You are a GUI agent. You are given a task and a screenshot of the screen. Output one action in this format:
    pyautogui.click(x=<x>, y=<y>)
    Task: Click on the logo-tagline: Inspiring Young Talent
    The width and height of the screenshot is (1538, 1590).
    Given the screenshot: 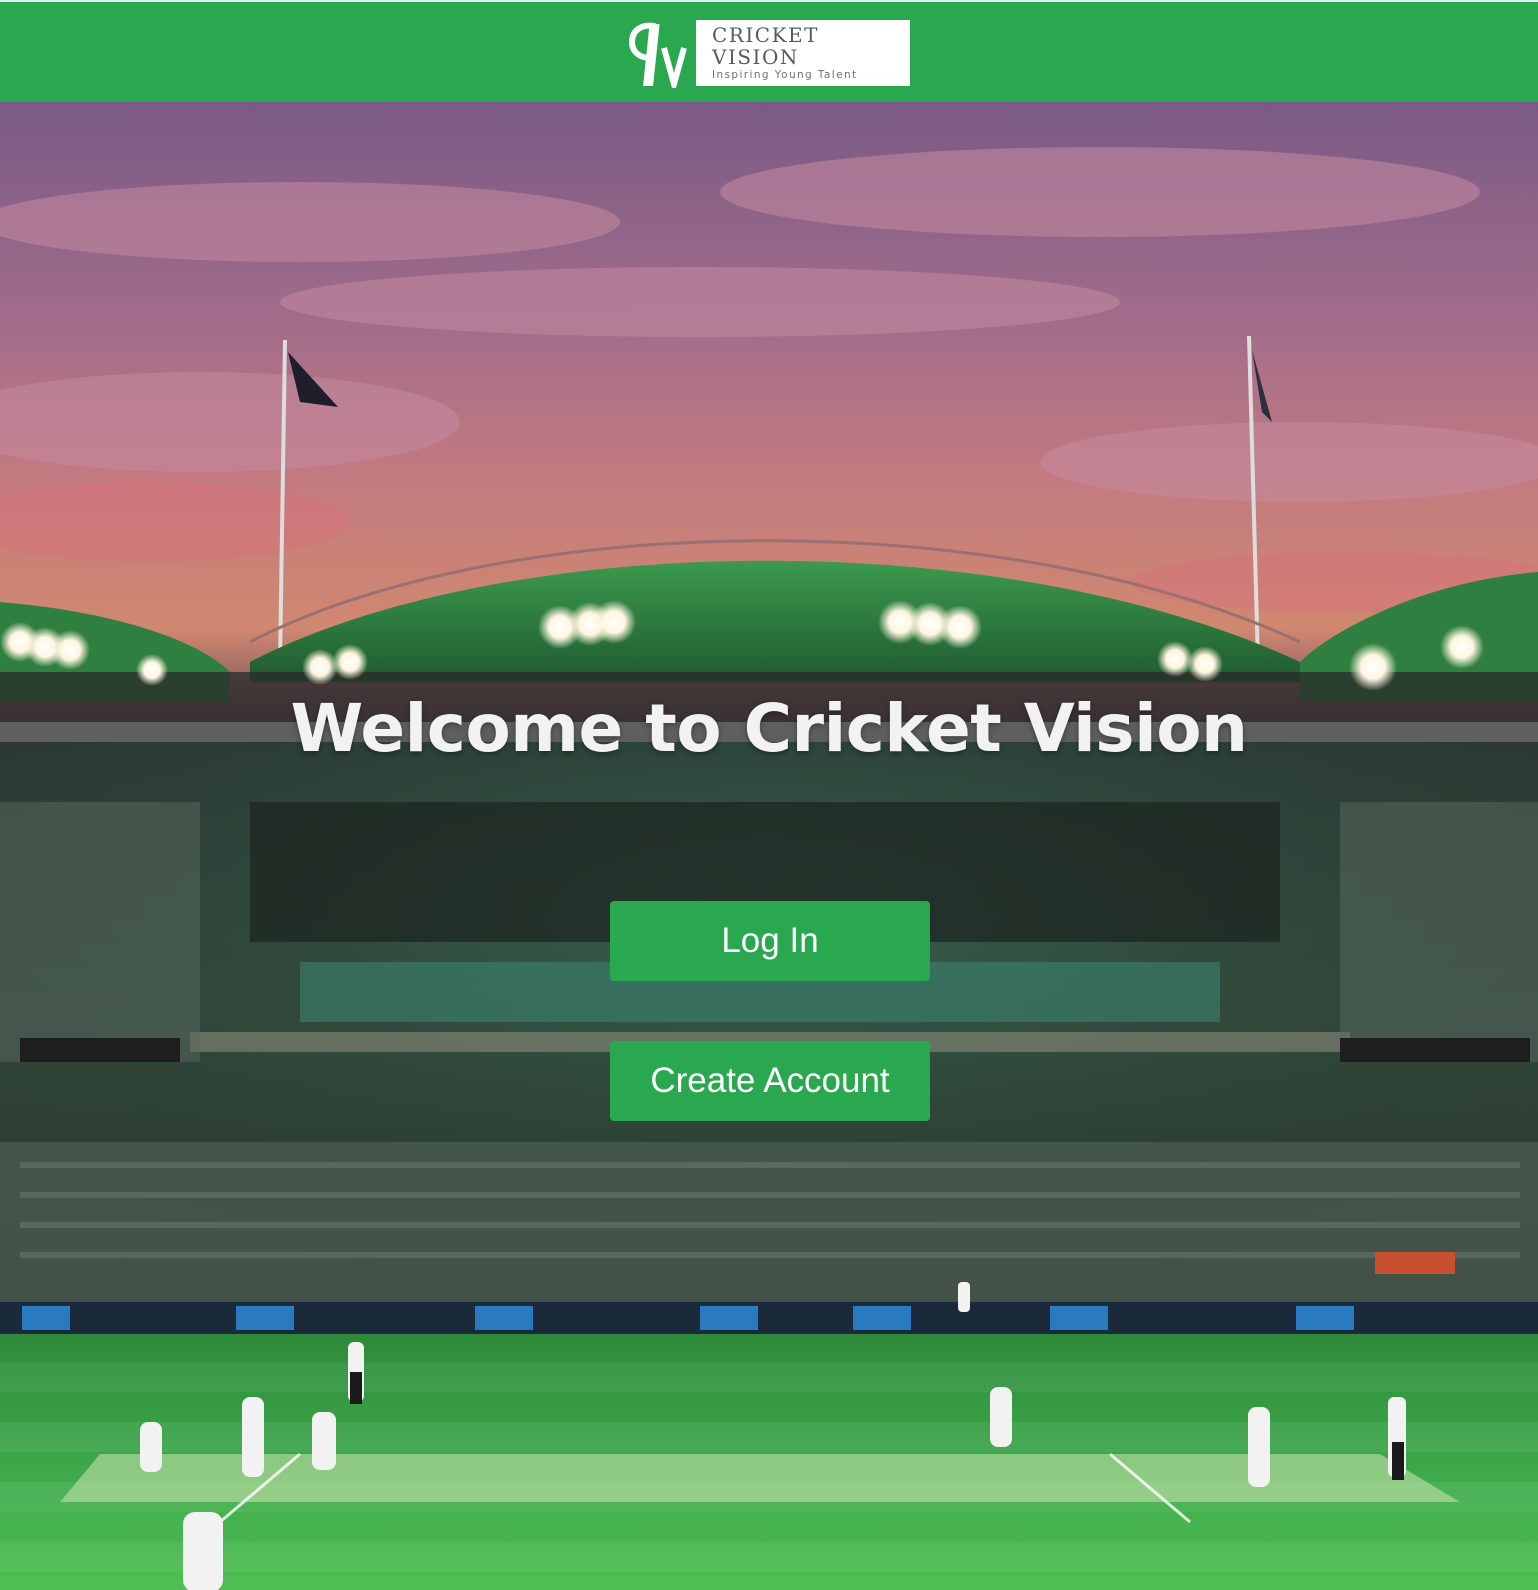 What is the action you would take?
    pyautogui.click(x=785, y=75)
    